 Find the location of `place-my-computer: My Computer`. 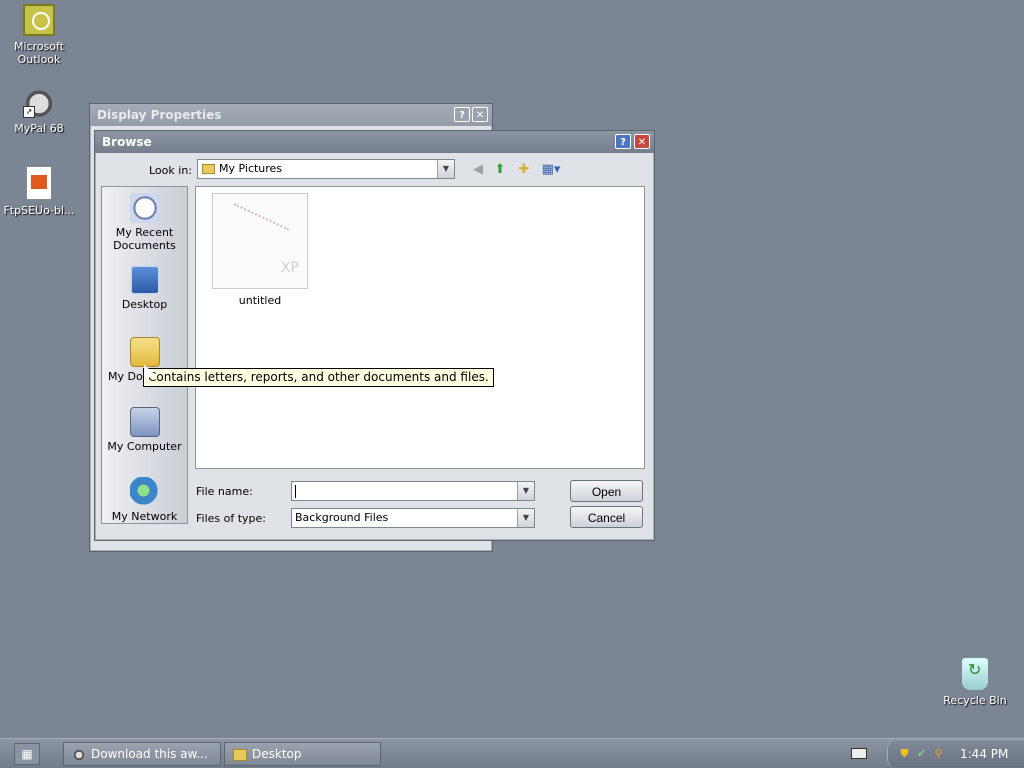

place-my-computer: My Computer is located at coordinates (144, 430).